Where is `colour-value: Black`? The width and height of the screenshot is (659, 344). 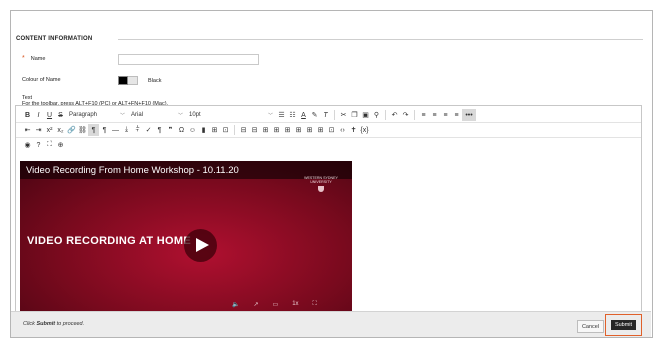
colour-value: Black is located at coordinates (155, 81).